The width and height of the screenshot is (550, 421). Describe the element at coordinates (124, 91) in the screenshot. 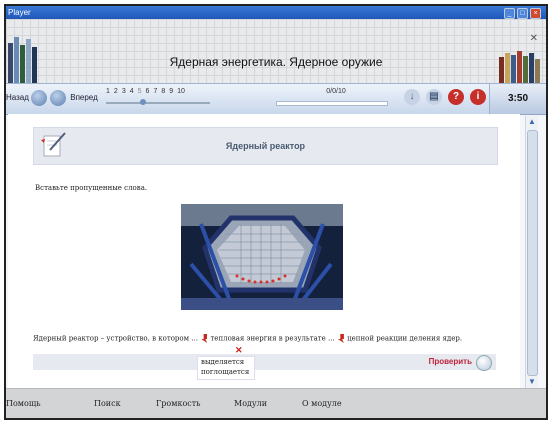

I see `page-link-3: 3` at that location.